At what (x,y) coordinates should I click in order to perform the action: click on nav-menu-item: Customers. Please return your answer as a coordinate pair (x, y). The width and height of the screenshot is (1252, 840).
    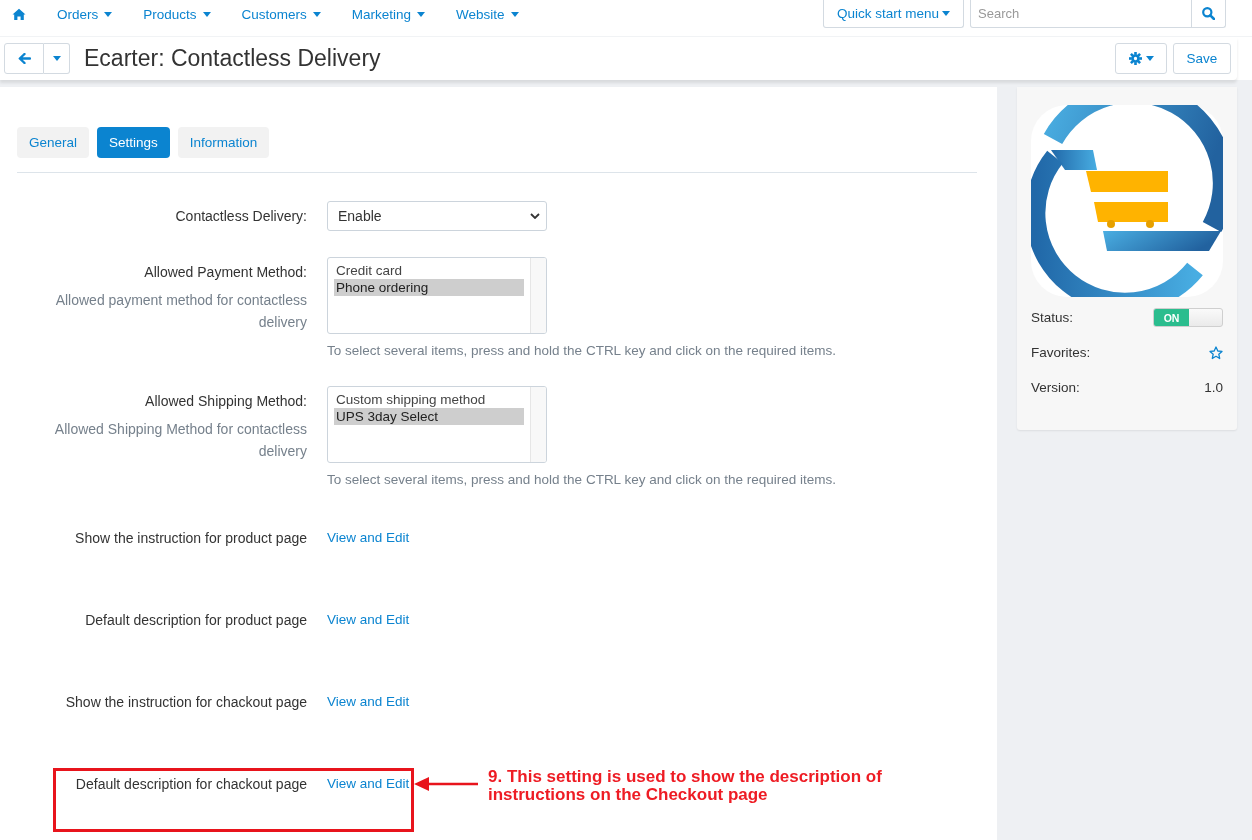
    Looking at the image, I should click on (281, 14).